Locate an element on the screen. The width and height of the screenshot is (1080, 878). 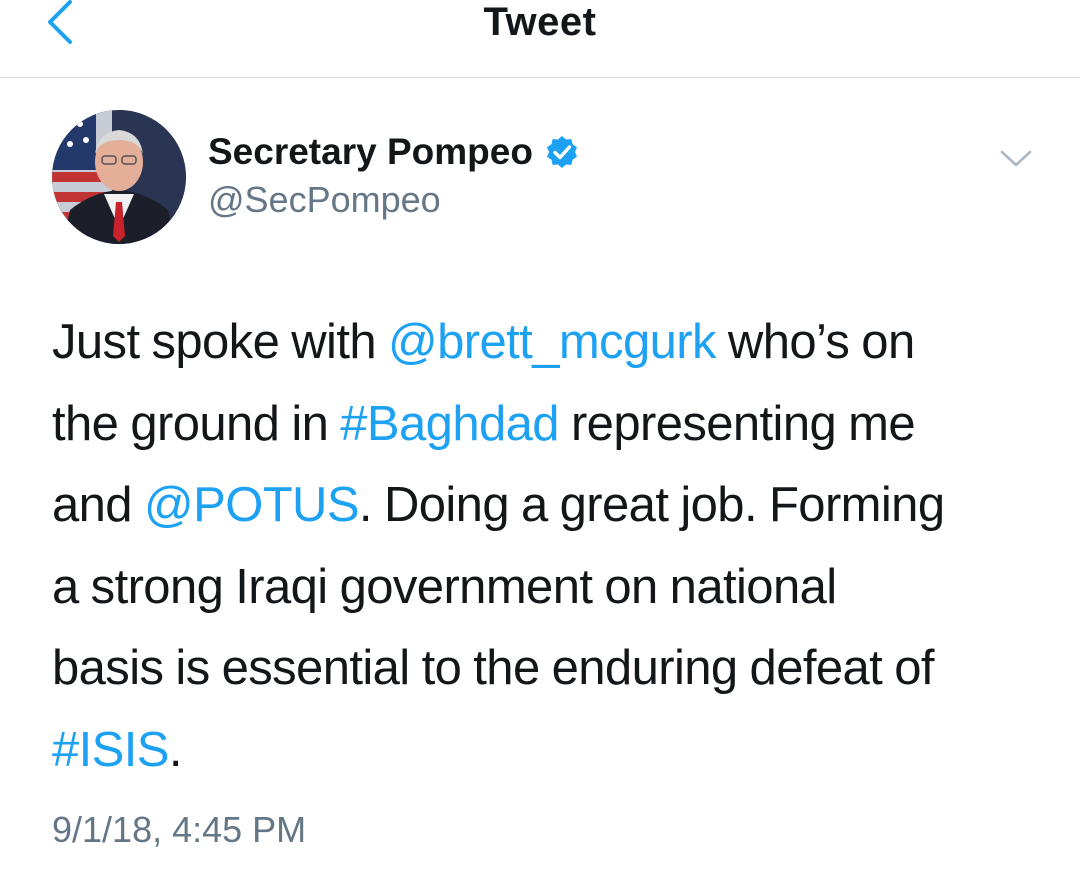
tweet-text-segment: the ground in is located at coordinates (196, 423).